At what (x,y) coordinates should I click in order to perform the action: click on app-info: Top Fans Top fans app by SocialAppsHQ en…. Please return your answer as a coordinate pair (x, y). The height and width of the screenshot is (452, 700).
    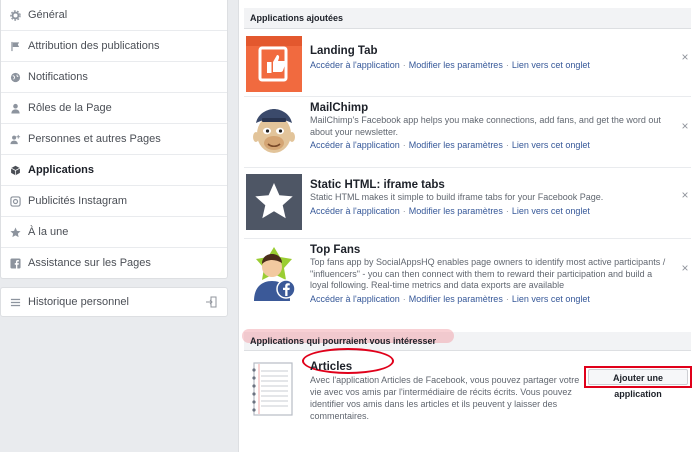
    Looking at the image, I should click on (489, 274).